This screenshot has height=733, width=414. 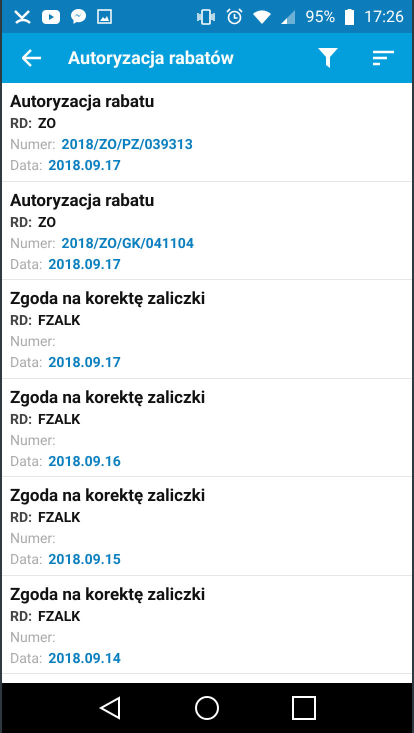 What do you see at coordinates (304, 708) in the screenshot?
I see `recents-button` at bounding box center [304, 708].